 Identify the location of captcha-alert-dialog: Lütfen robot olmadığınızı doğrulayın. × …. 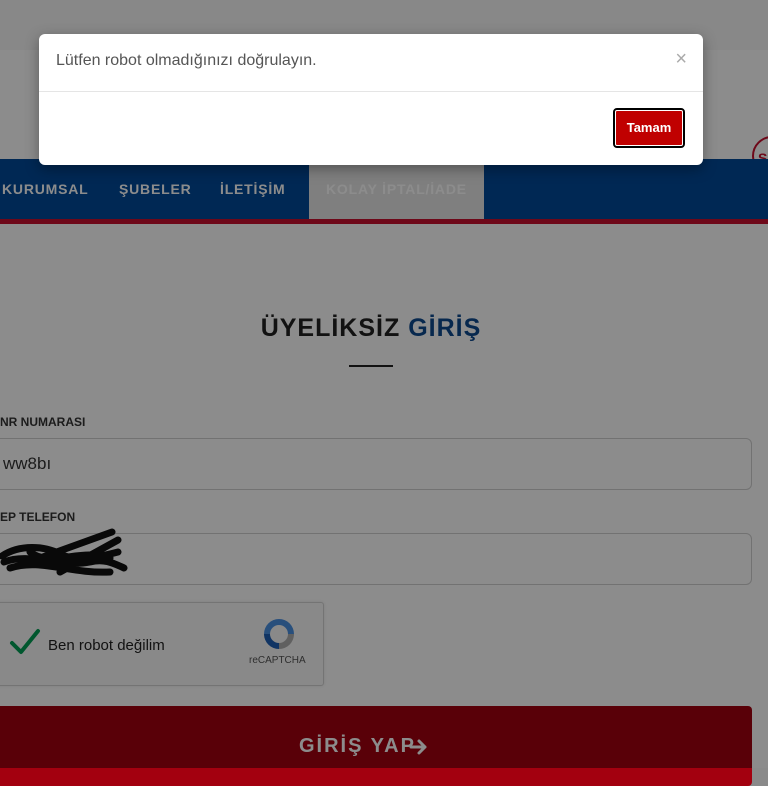
(371, 99).